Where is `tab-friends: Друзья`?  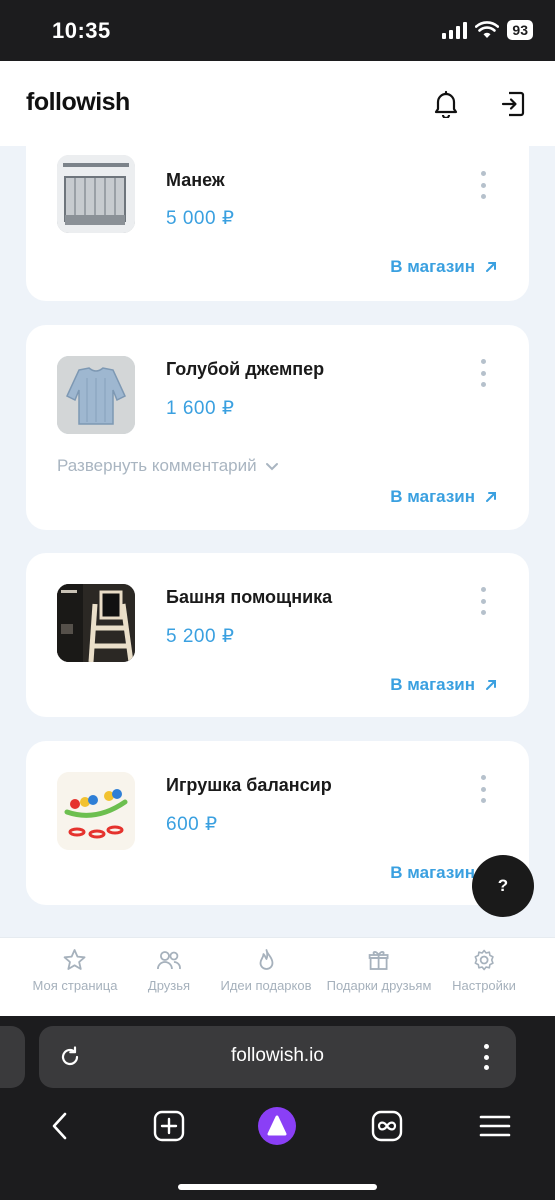
tab-friends: Друзья is located at coordinates (169, 970).